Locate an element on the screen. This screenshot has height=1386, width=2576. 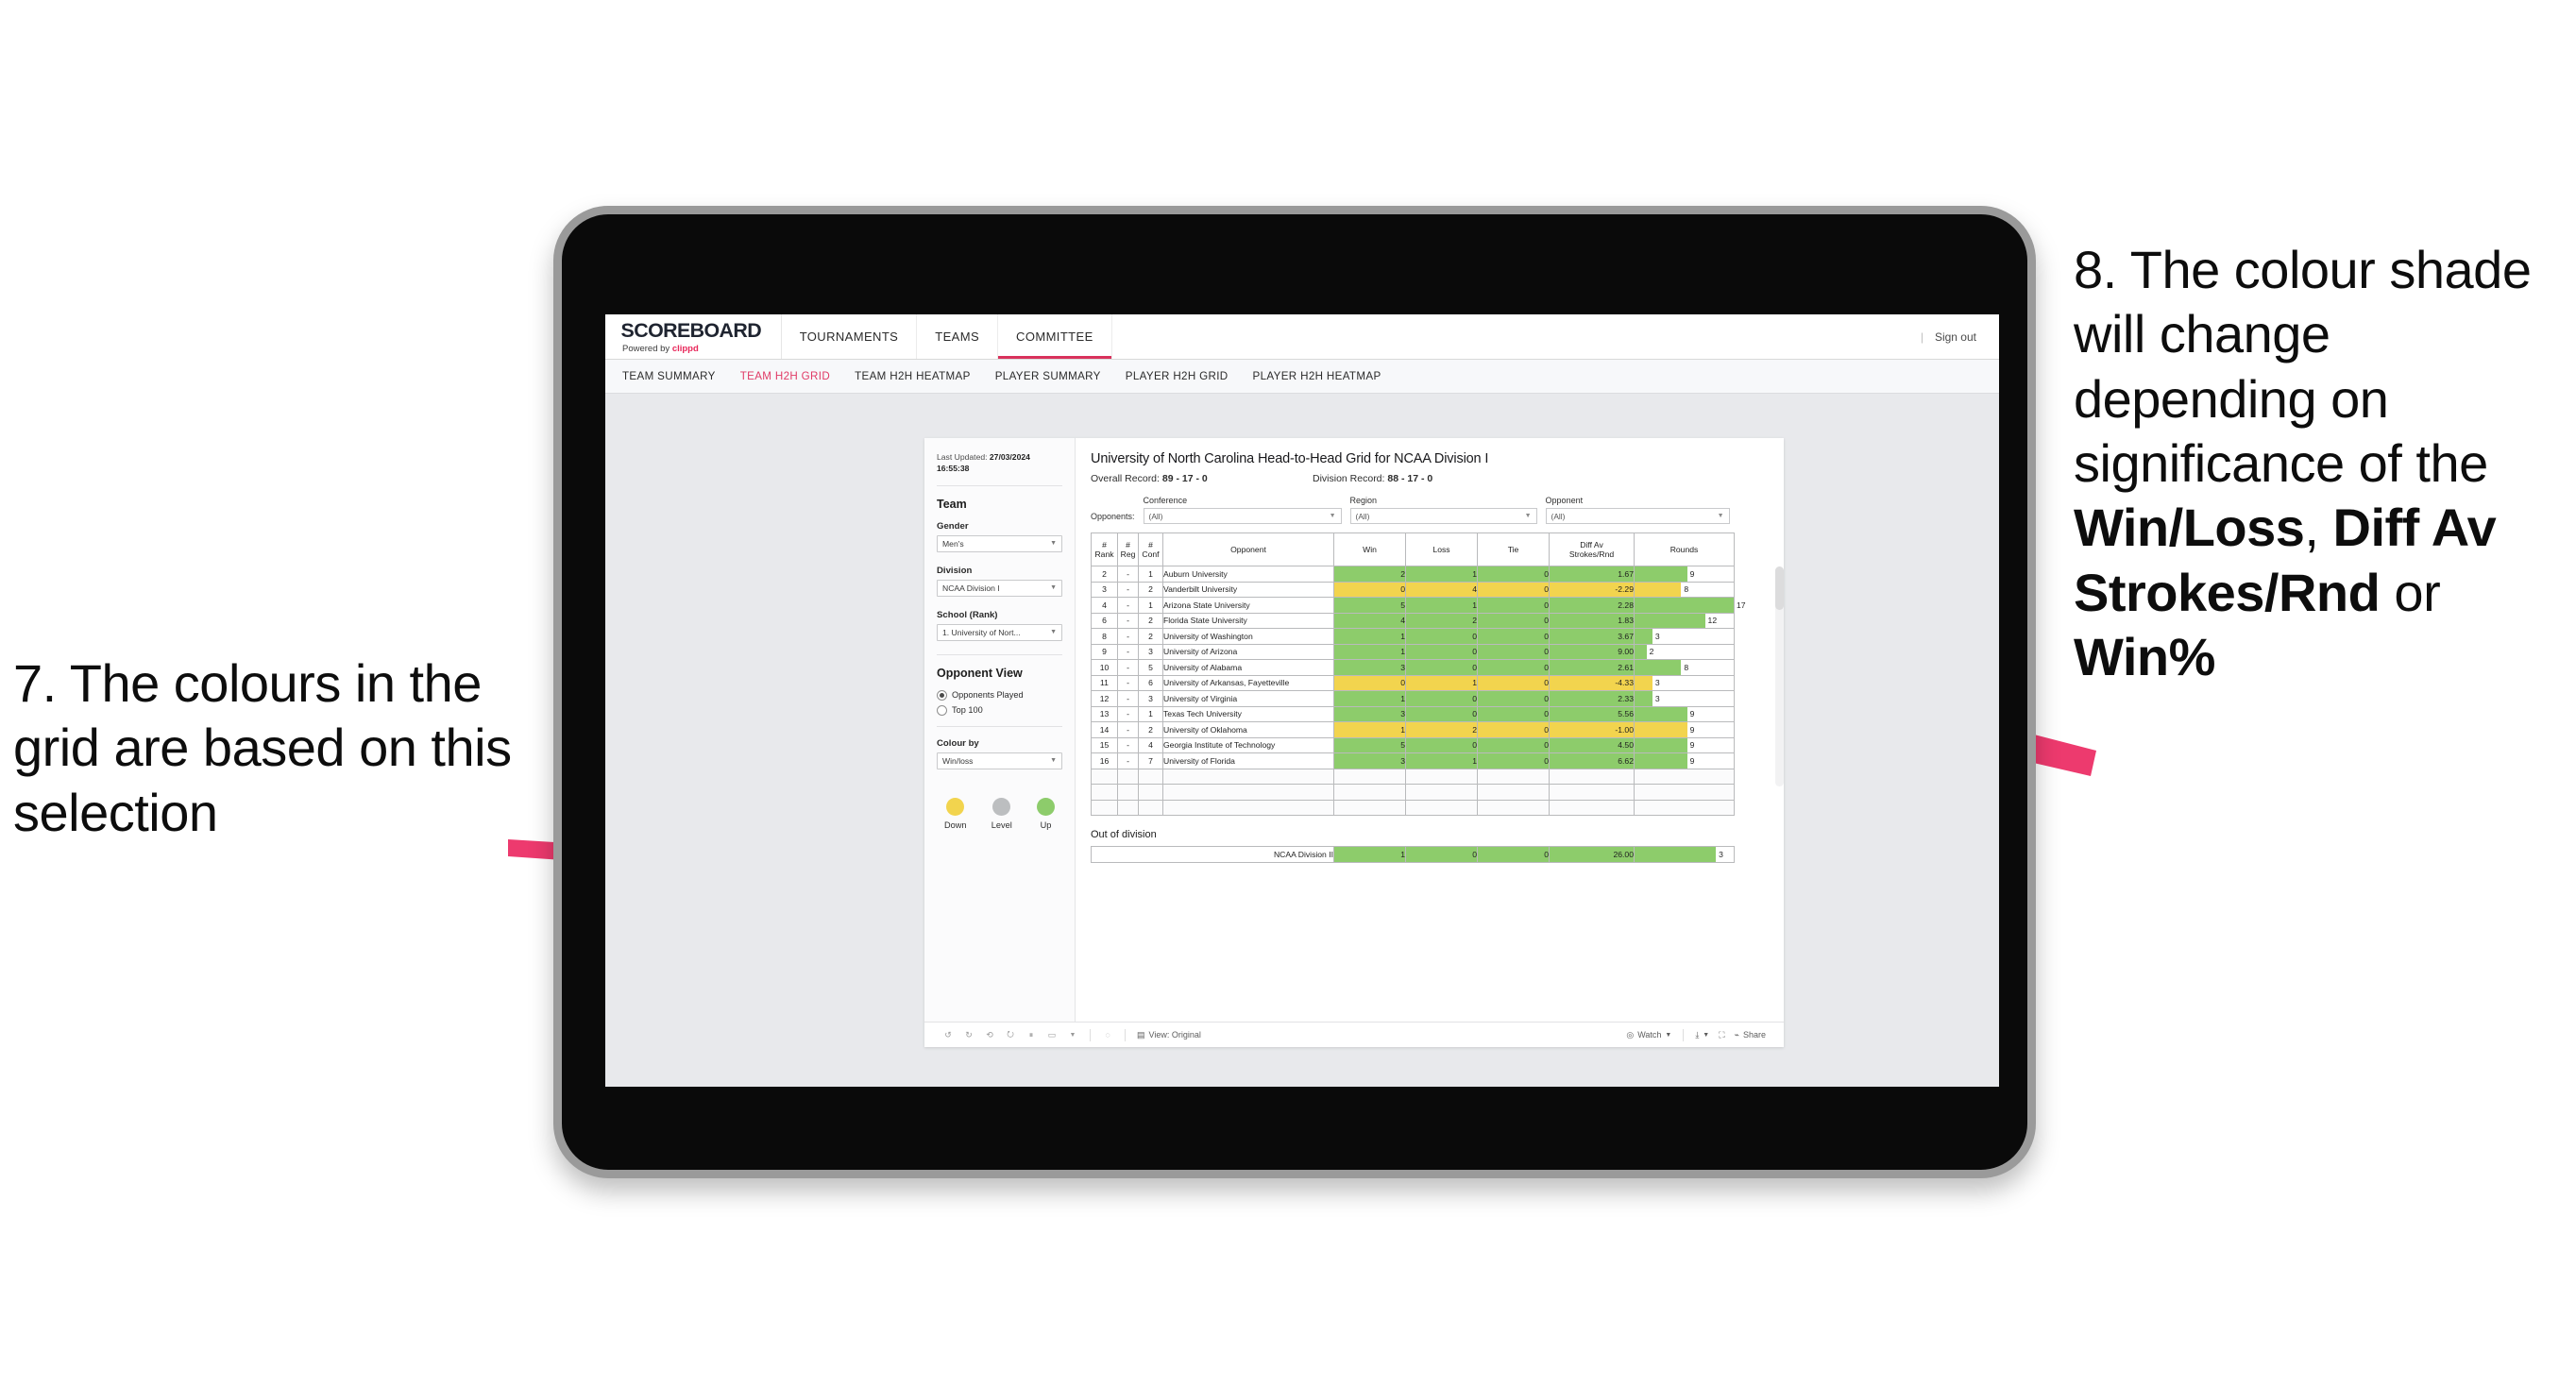
rounds-value: 8 is located at coordinates (1686, 589).